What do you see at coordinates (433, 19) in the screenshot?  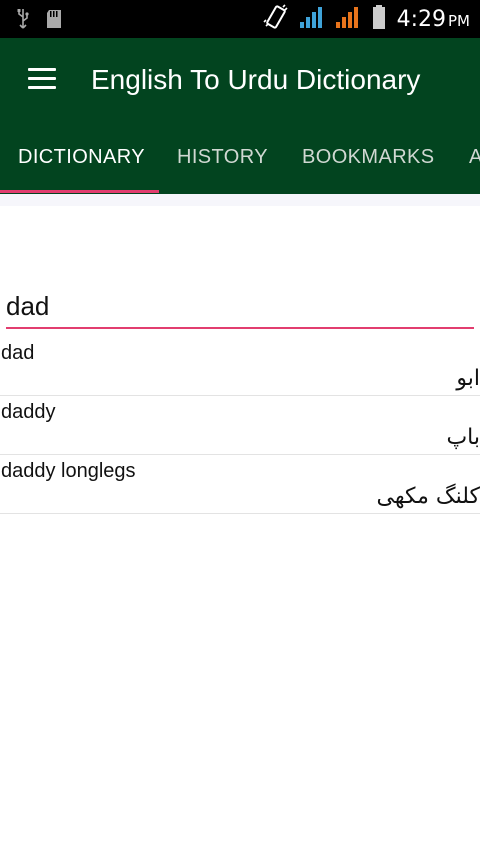 I see `status-time: 4:29 PM` at bounding box center [433, 19].